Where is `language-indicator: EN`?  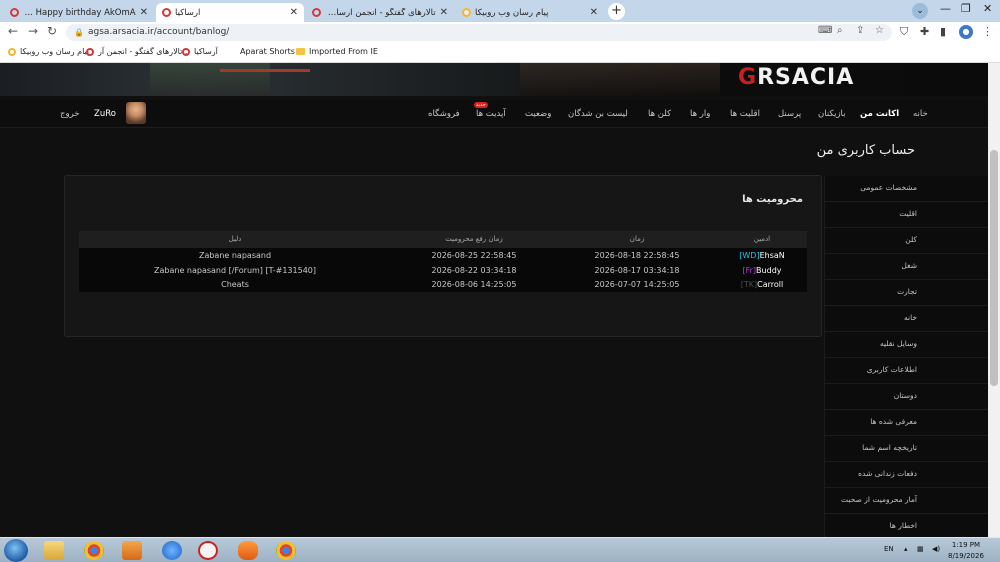 language-indicator: EN is located at coordinates (889, 549).